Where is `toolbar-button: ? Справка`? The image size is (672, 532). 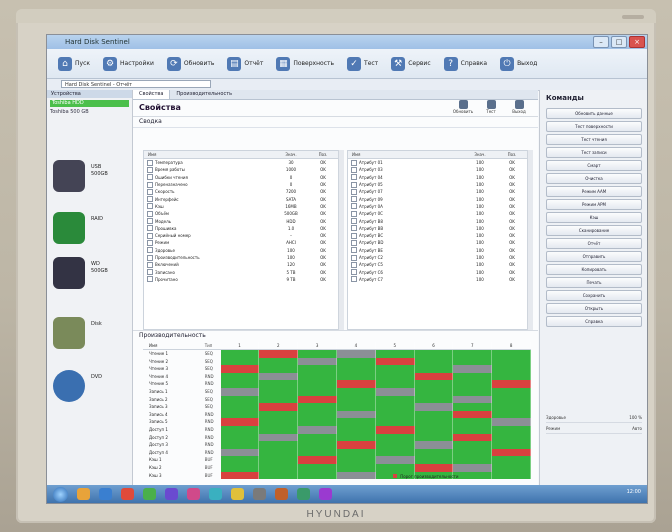
toolbar-button: ? Справка is located at coordinates (465, 64).